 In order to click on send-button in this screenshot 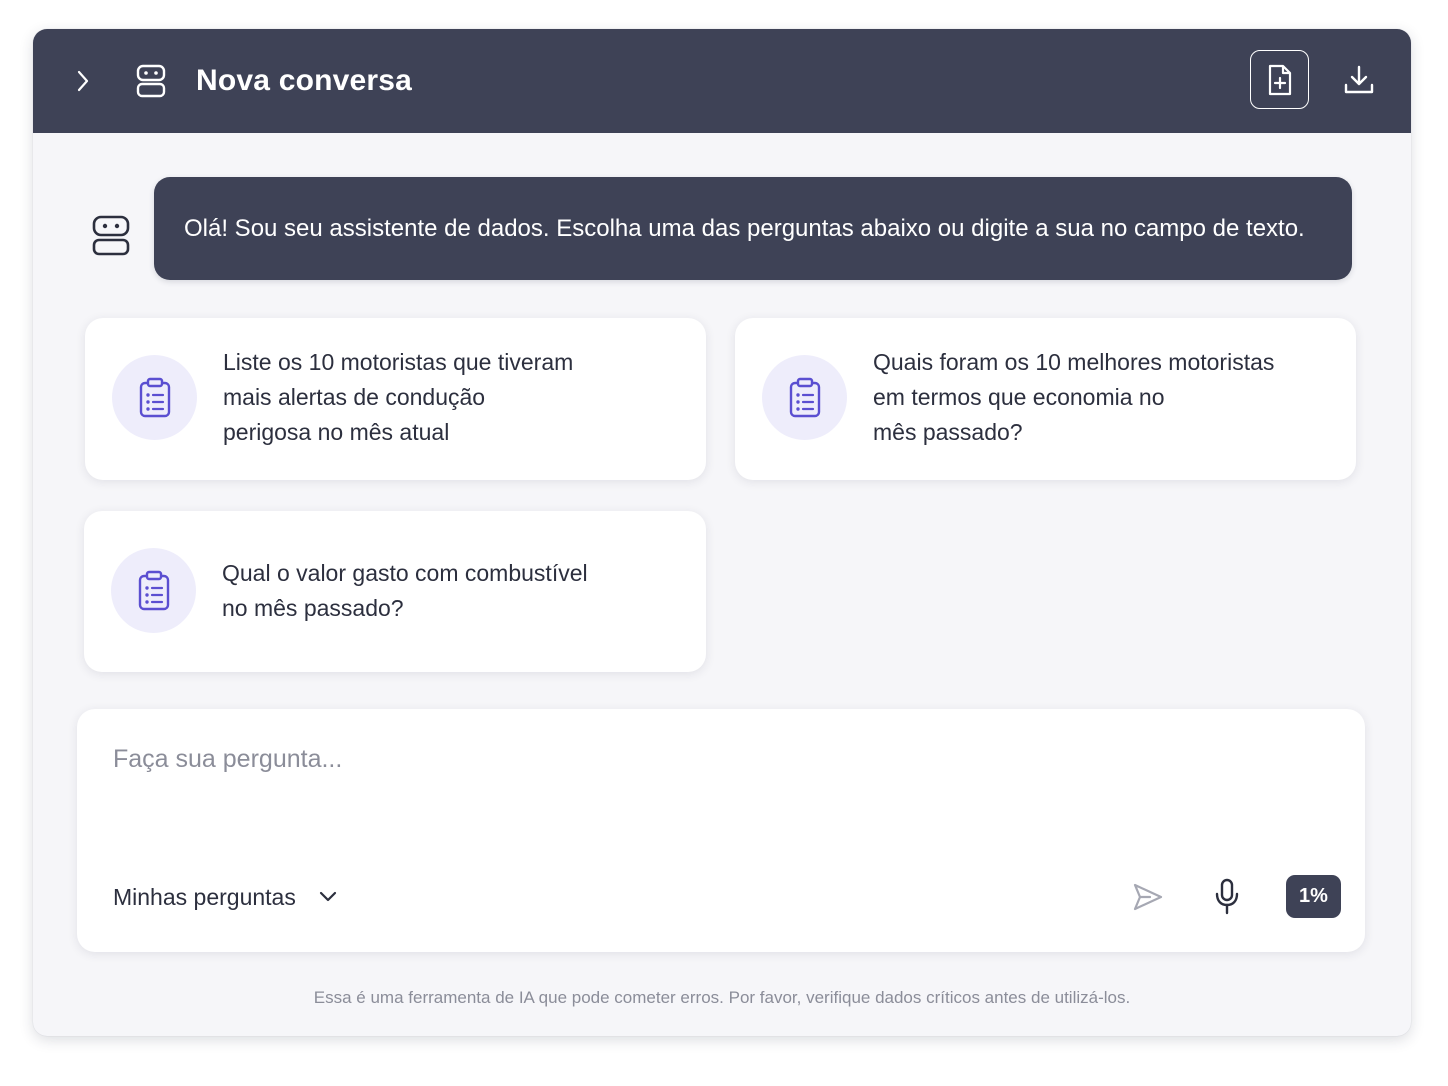, I will do `click(1148, 897)`.